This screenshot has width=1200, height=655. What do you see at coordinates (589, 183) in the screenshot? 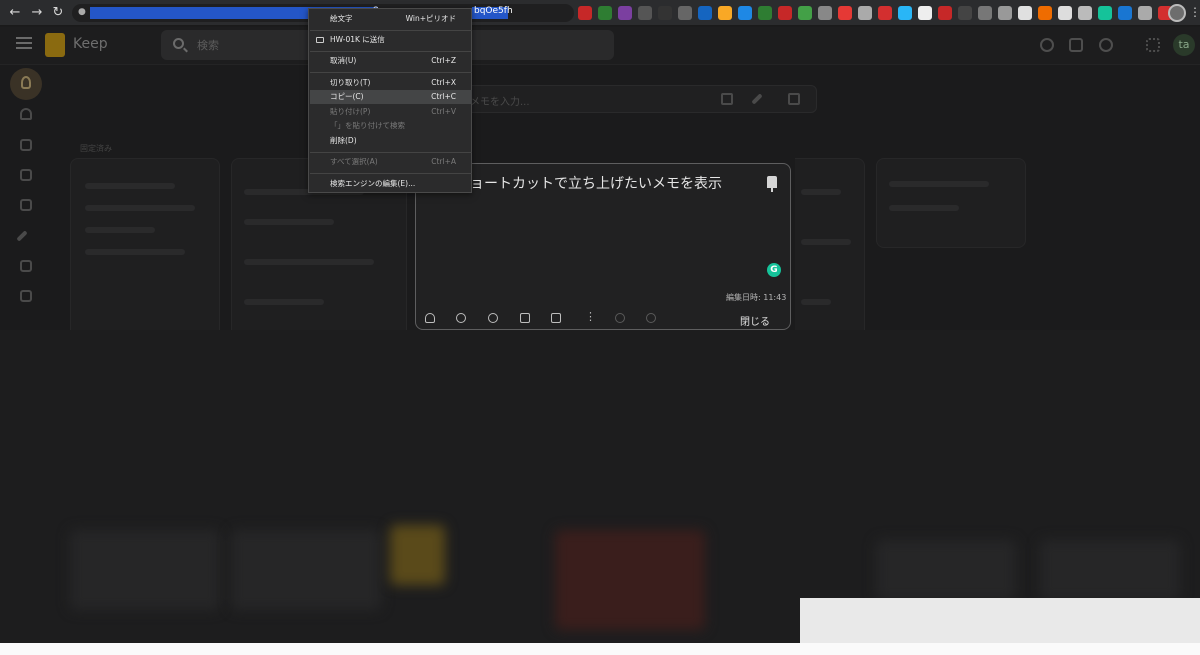
I see `note-title: ショートカットで立ち上げたいメモを表示` at bounding box center [589, 183].